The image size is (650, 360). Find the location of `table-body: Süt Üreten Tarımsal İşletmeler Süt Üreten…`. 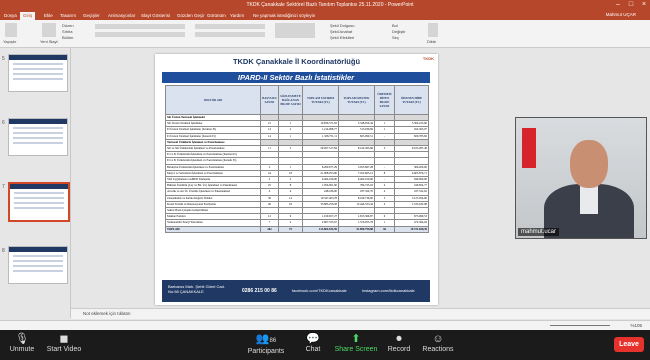

table-body: Süt Üreten Tarımsal İşletmeler Süt Üreten… is located at coordinates (297, 173).